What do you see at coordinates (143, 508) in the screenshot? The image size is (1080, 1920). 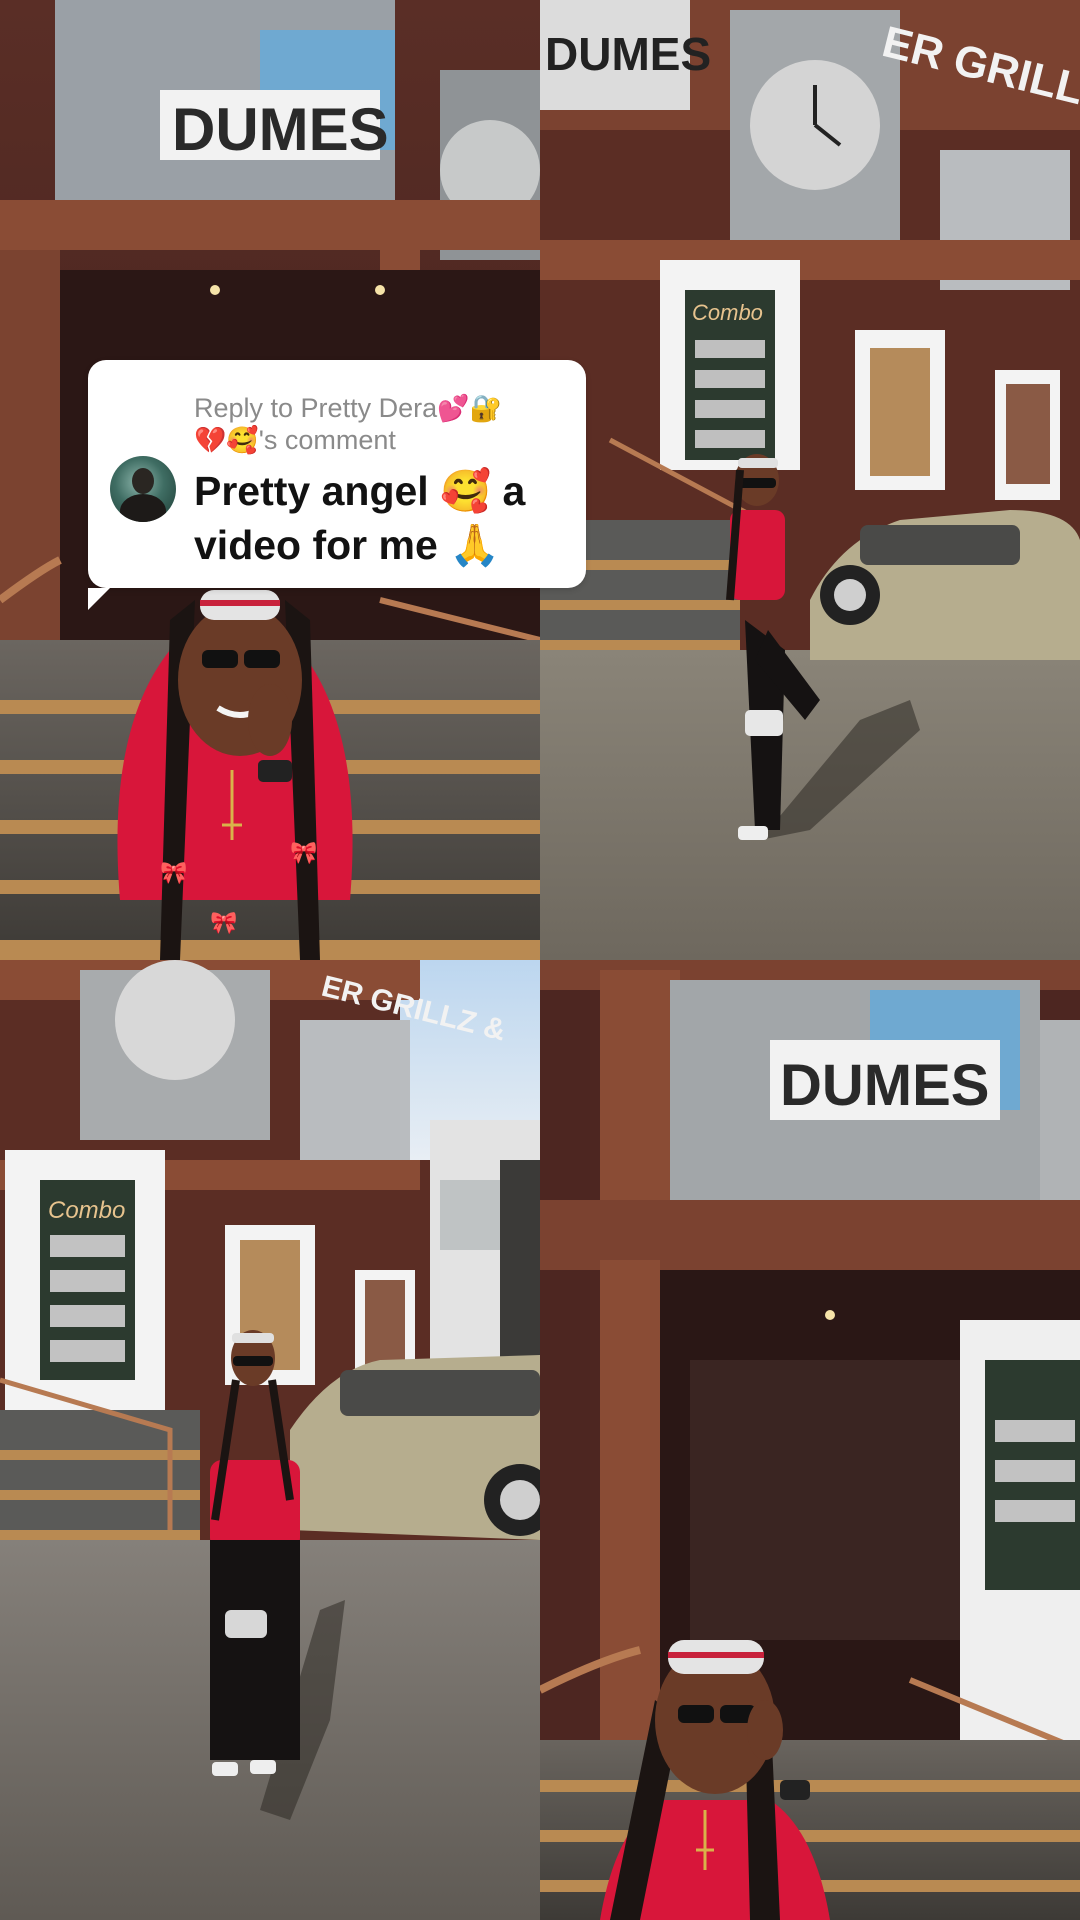 I see `avatar-shoulders` at bounding box center [143, 508].